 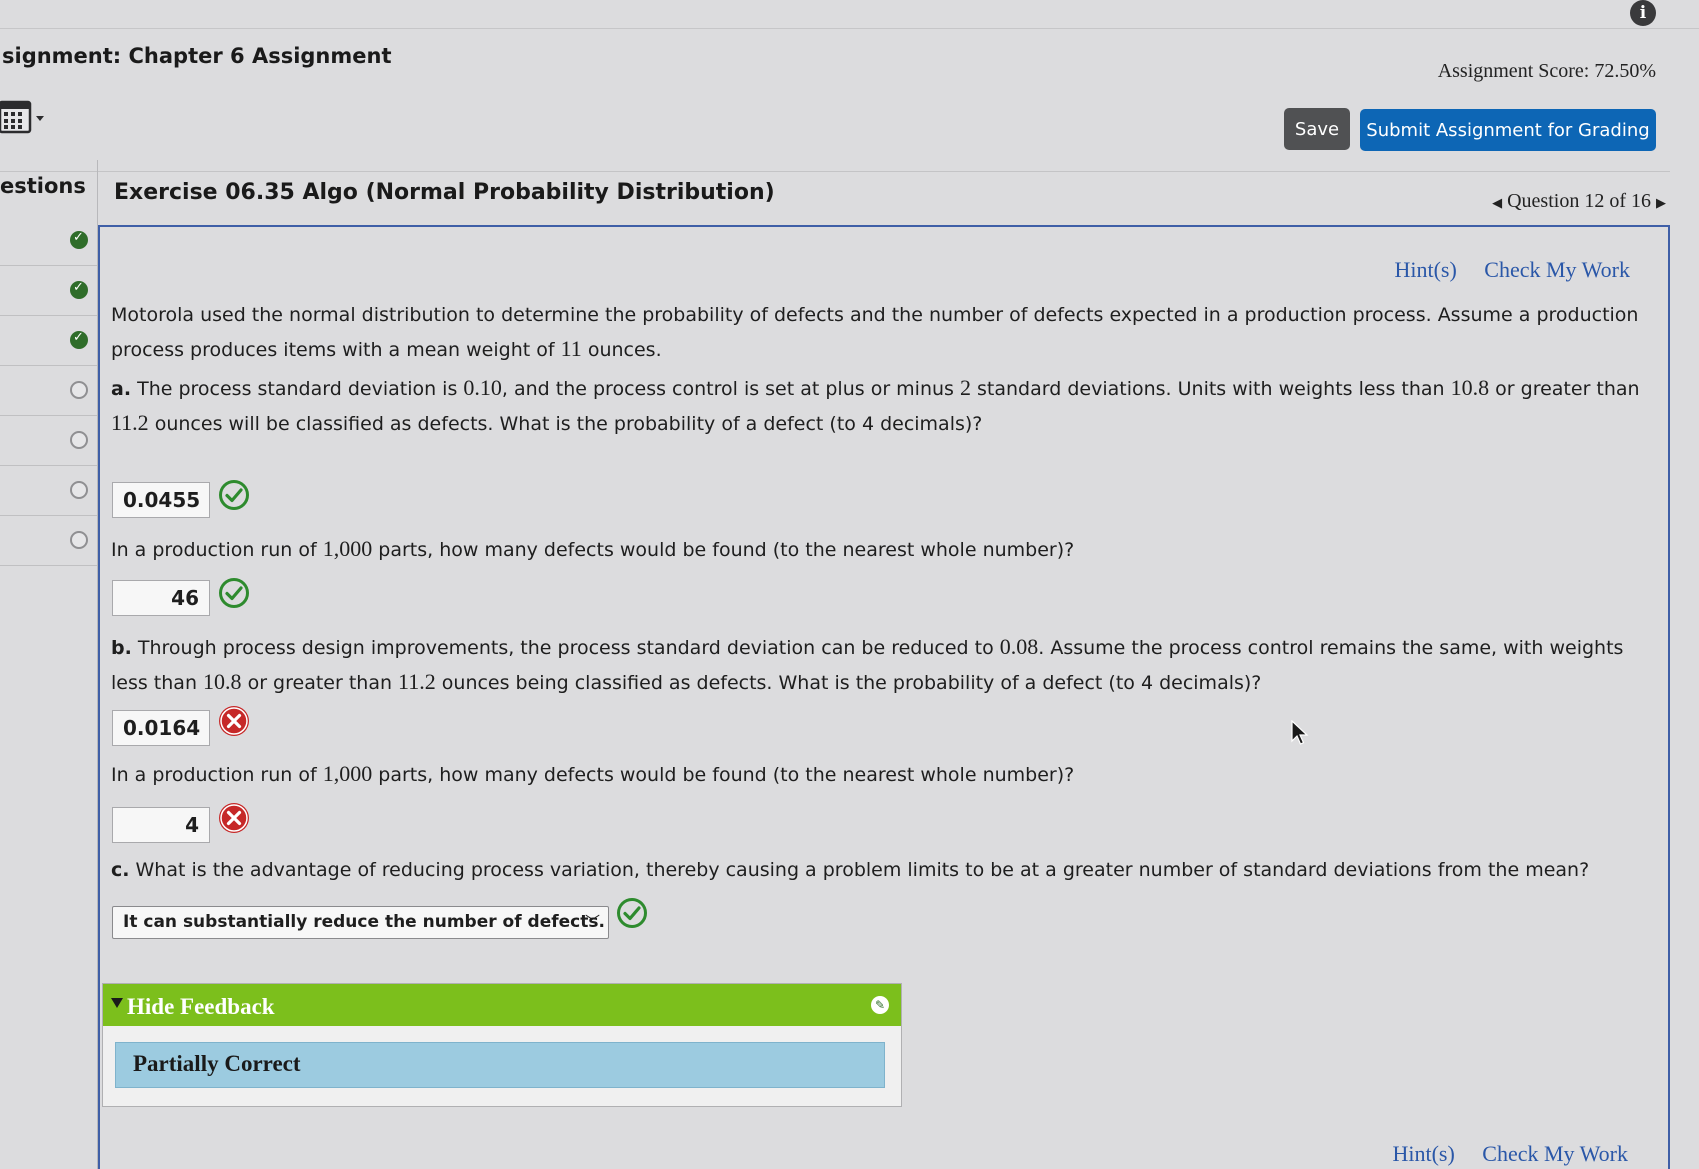 I want to click on question-navigator: ◀ Question 12 of 16 ▶, so click(x=1579, y=201).